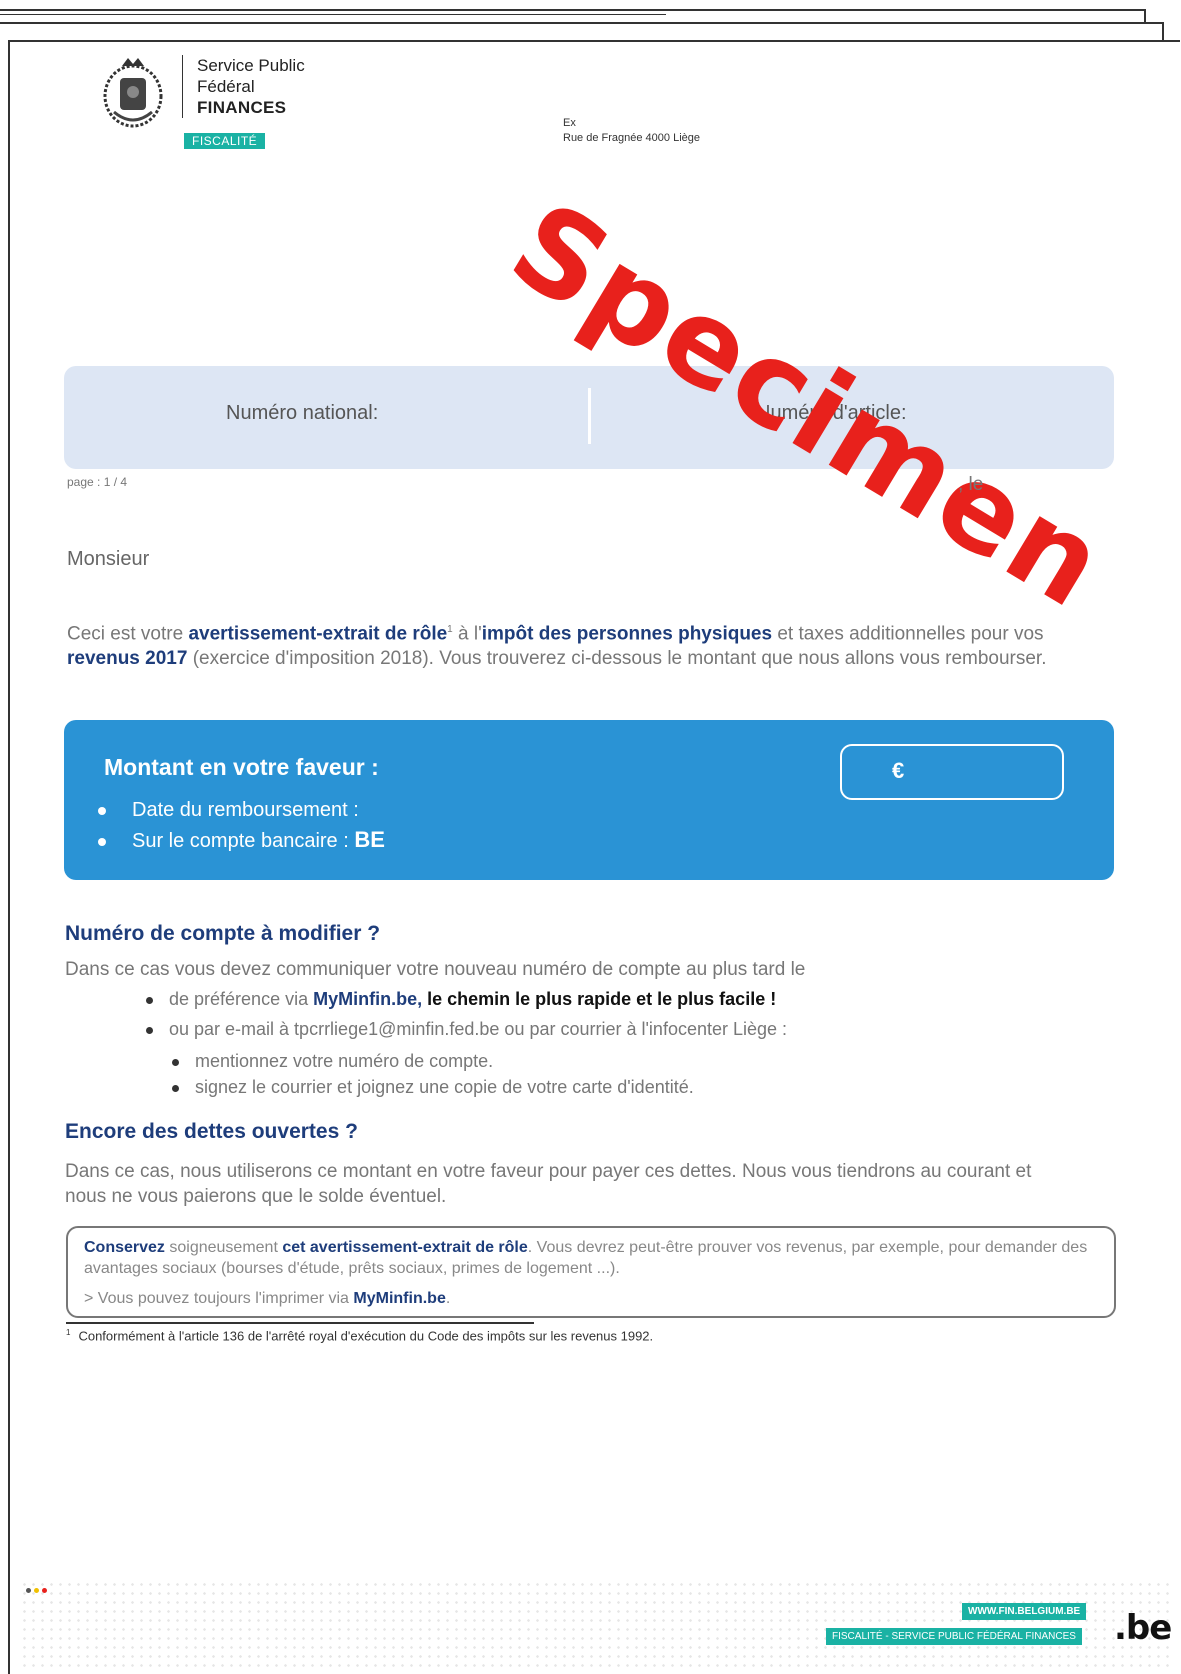 Image resolution: width=1181 pixels, height=1674 pixels. I want to click on be-logo: .be, so click(1143, 1628).